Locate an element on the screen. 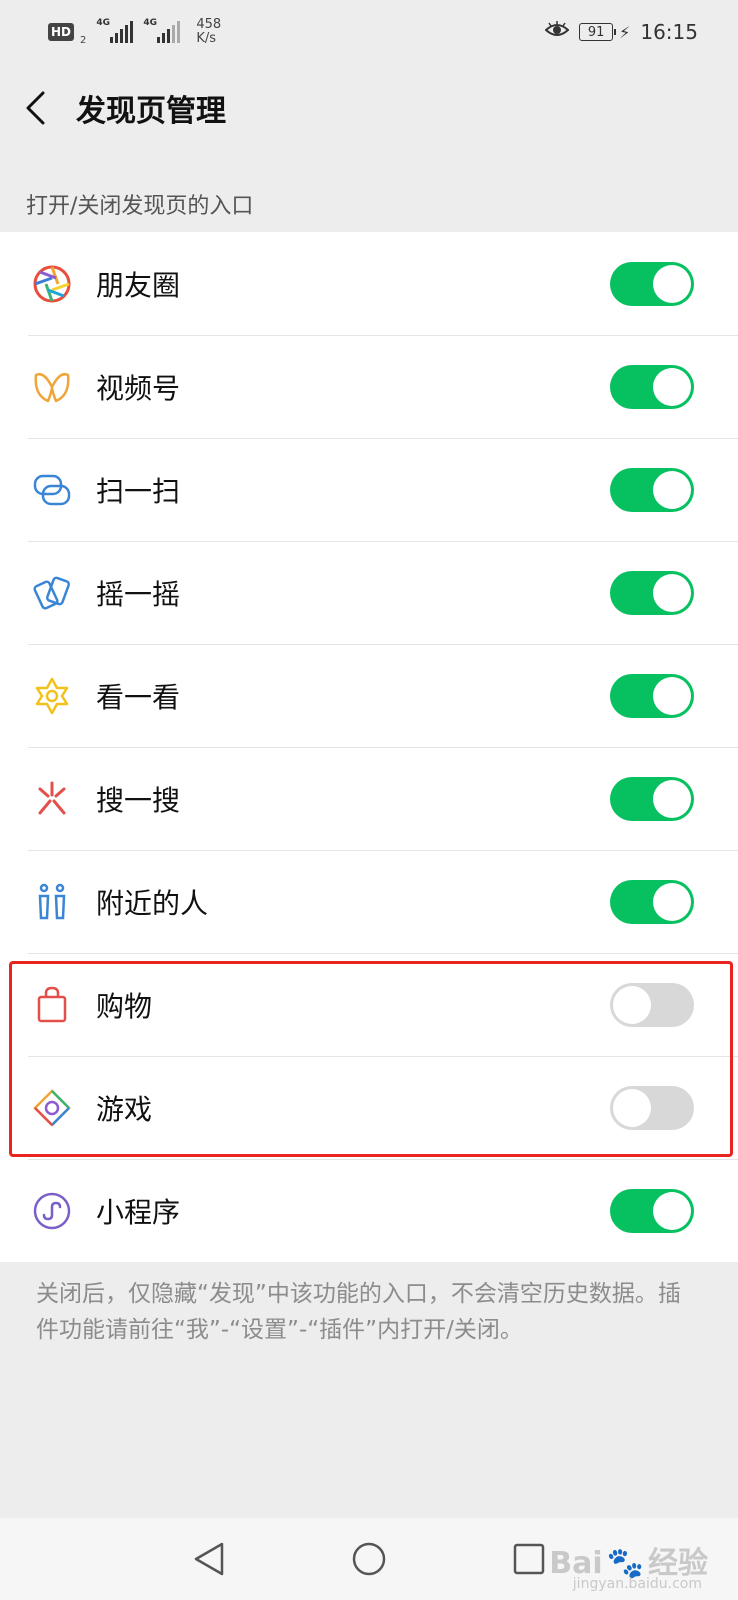  status-left: HD 2 4G 4G 458 K/s is located at coordinates (134, 32).